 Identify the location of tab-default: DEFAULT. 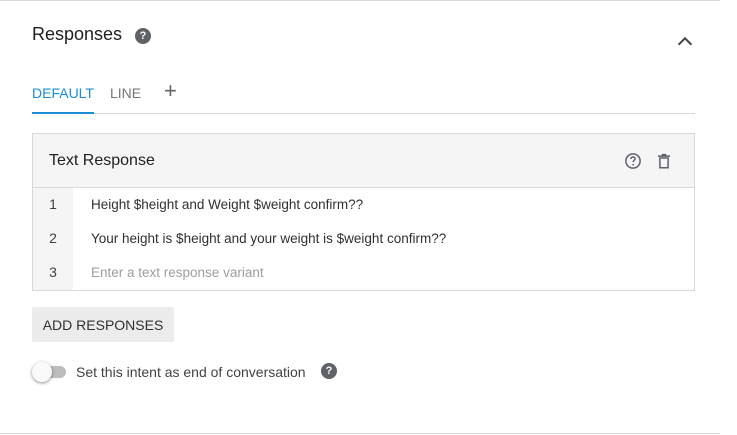
(63, 97).